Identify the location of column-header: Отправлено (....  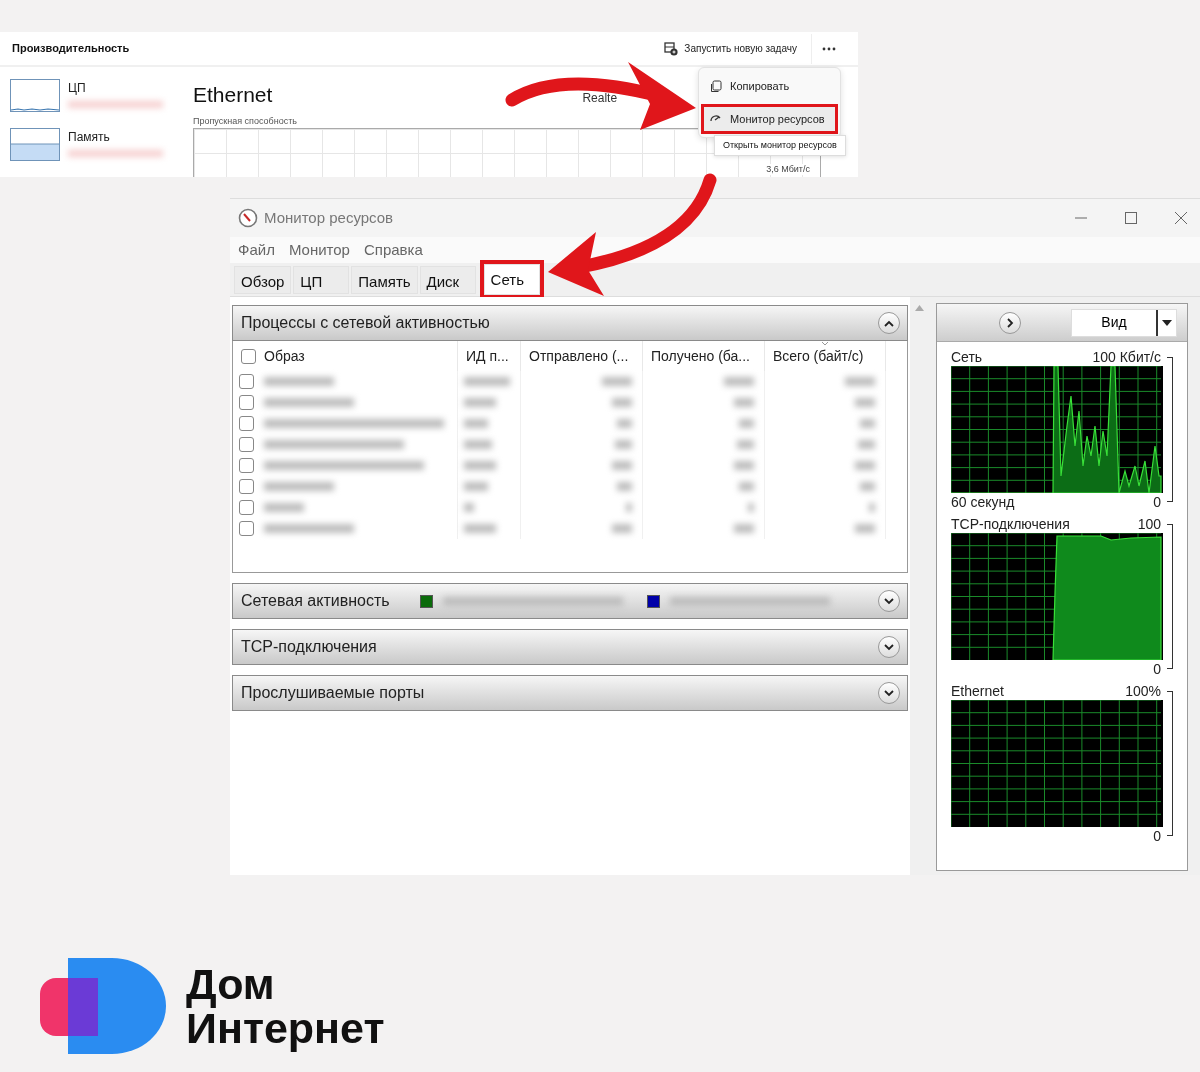
(582, 356).